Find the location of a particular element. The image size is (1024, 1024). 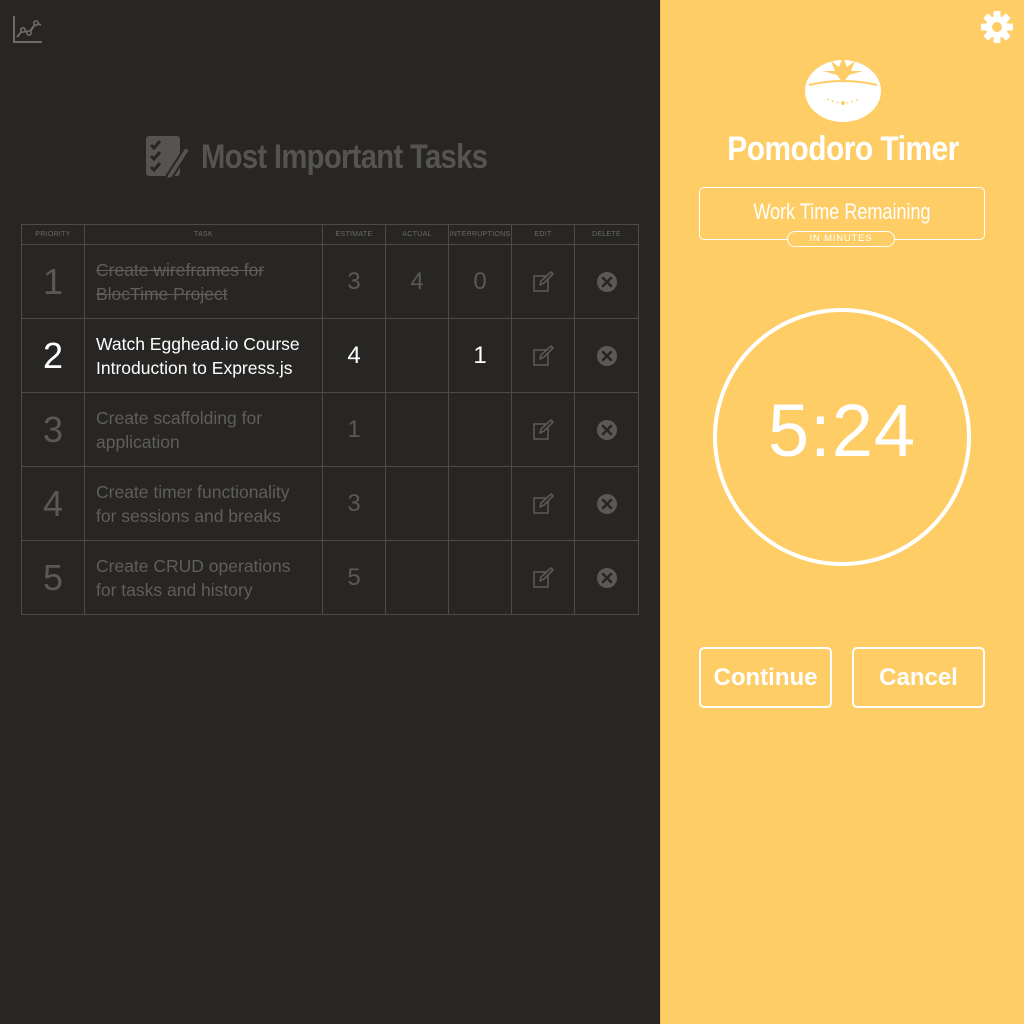

priority-cell: 1 is located at coordinates (53, 281).